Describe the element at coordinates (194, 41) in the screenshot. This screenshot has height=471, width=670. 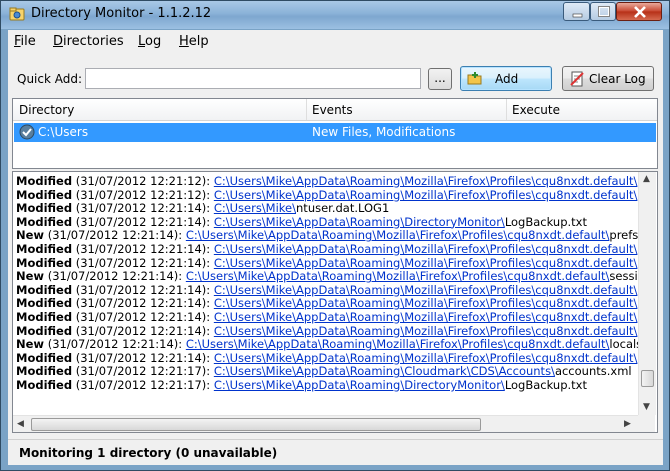
I see `menu-help: Help` at that location.